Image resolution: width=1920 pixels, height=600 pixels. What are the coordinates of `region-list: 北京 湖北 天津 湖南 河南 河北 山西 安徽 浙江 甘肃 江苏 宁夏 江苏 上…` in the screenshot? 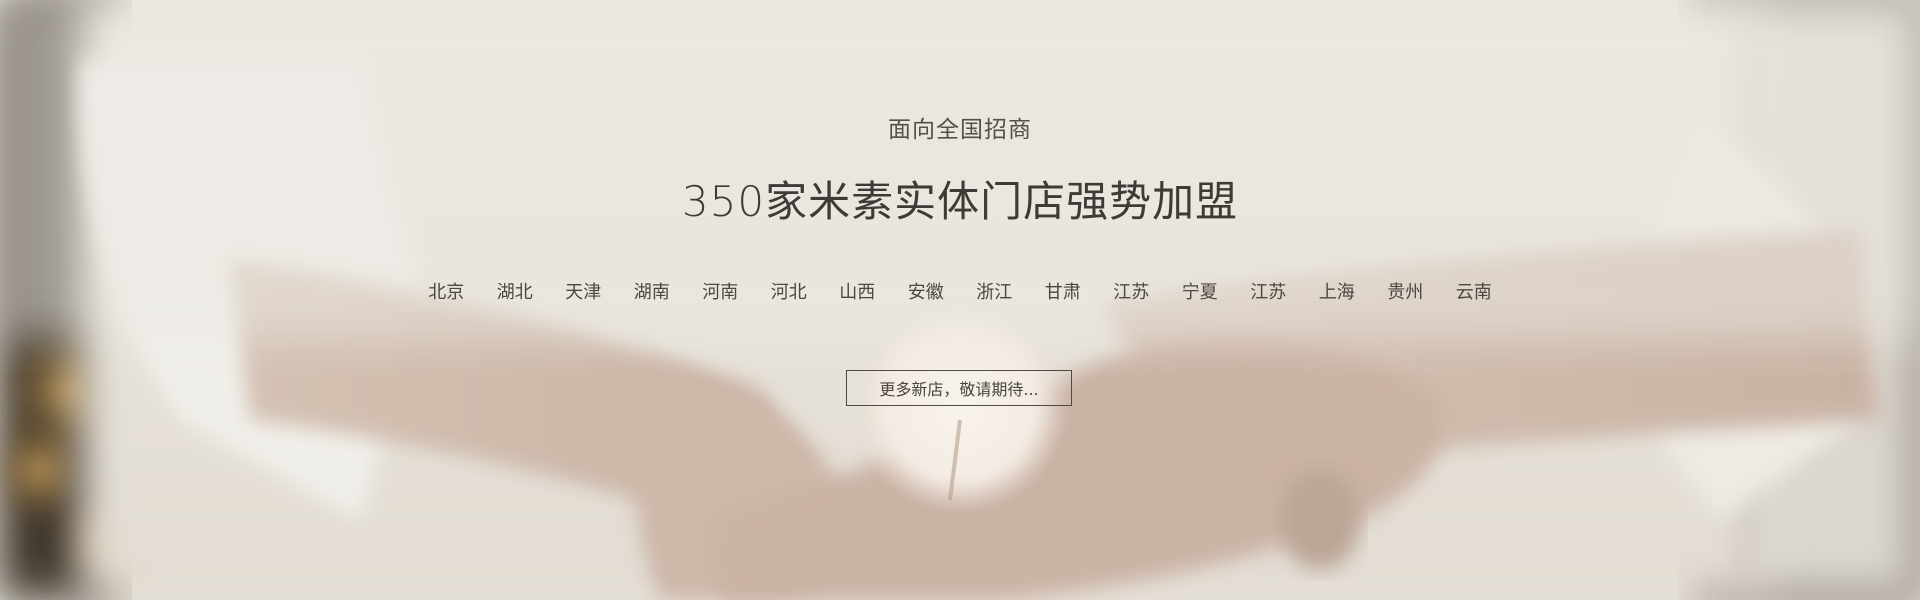 It's located at (960, 291).